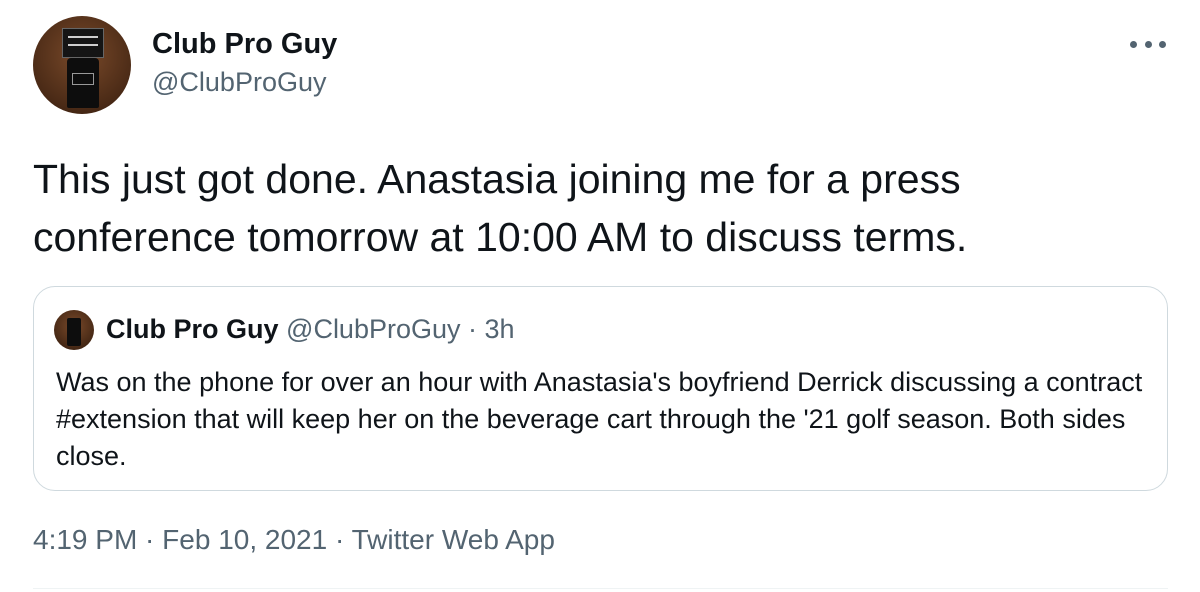 The width and height of the screenshot is (1200, 592). I want to click on quoted-time-ago: 3h, so click(499, 329).